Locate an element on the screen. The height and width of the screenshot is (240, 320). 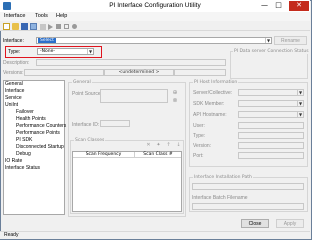
start-icon is located at coordinates (50, 27).